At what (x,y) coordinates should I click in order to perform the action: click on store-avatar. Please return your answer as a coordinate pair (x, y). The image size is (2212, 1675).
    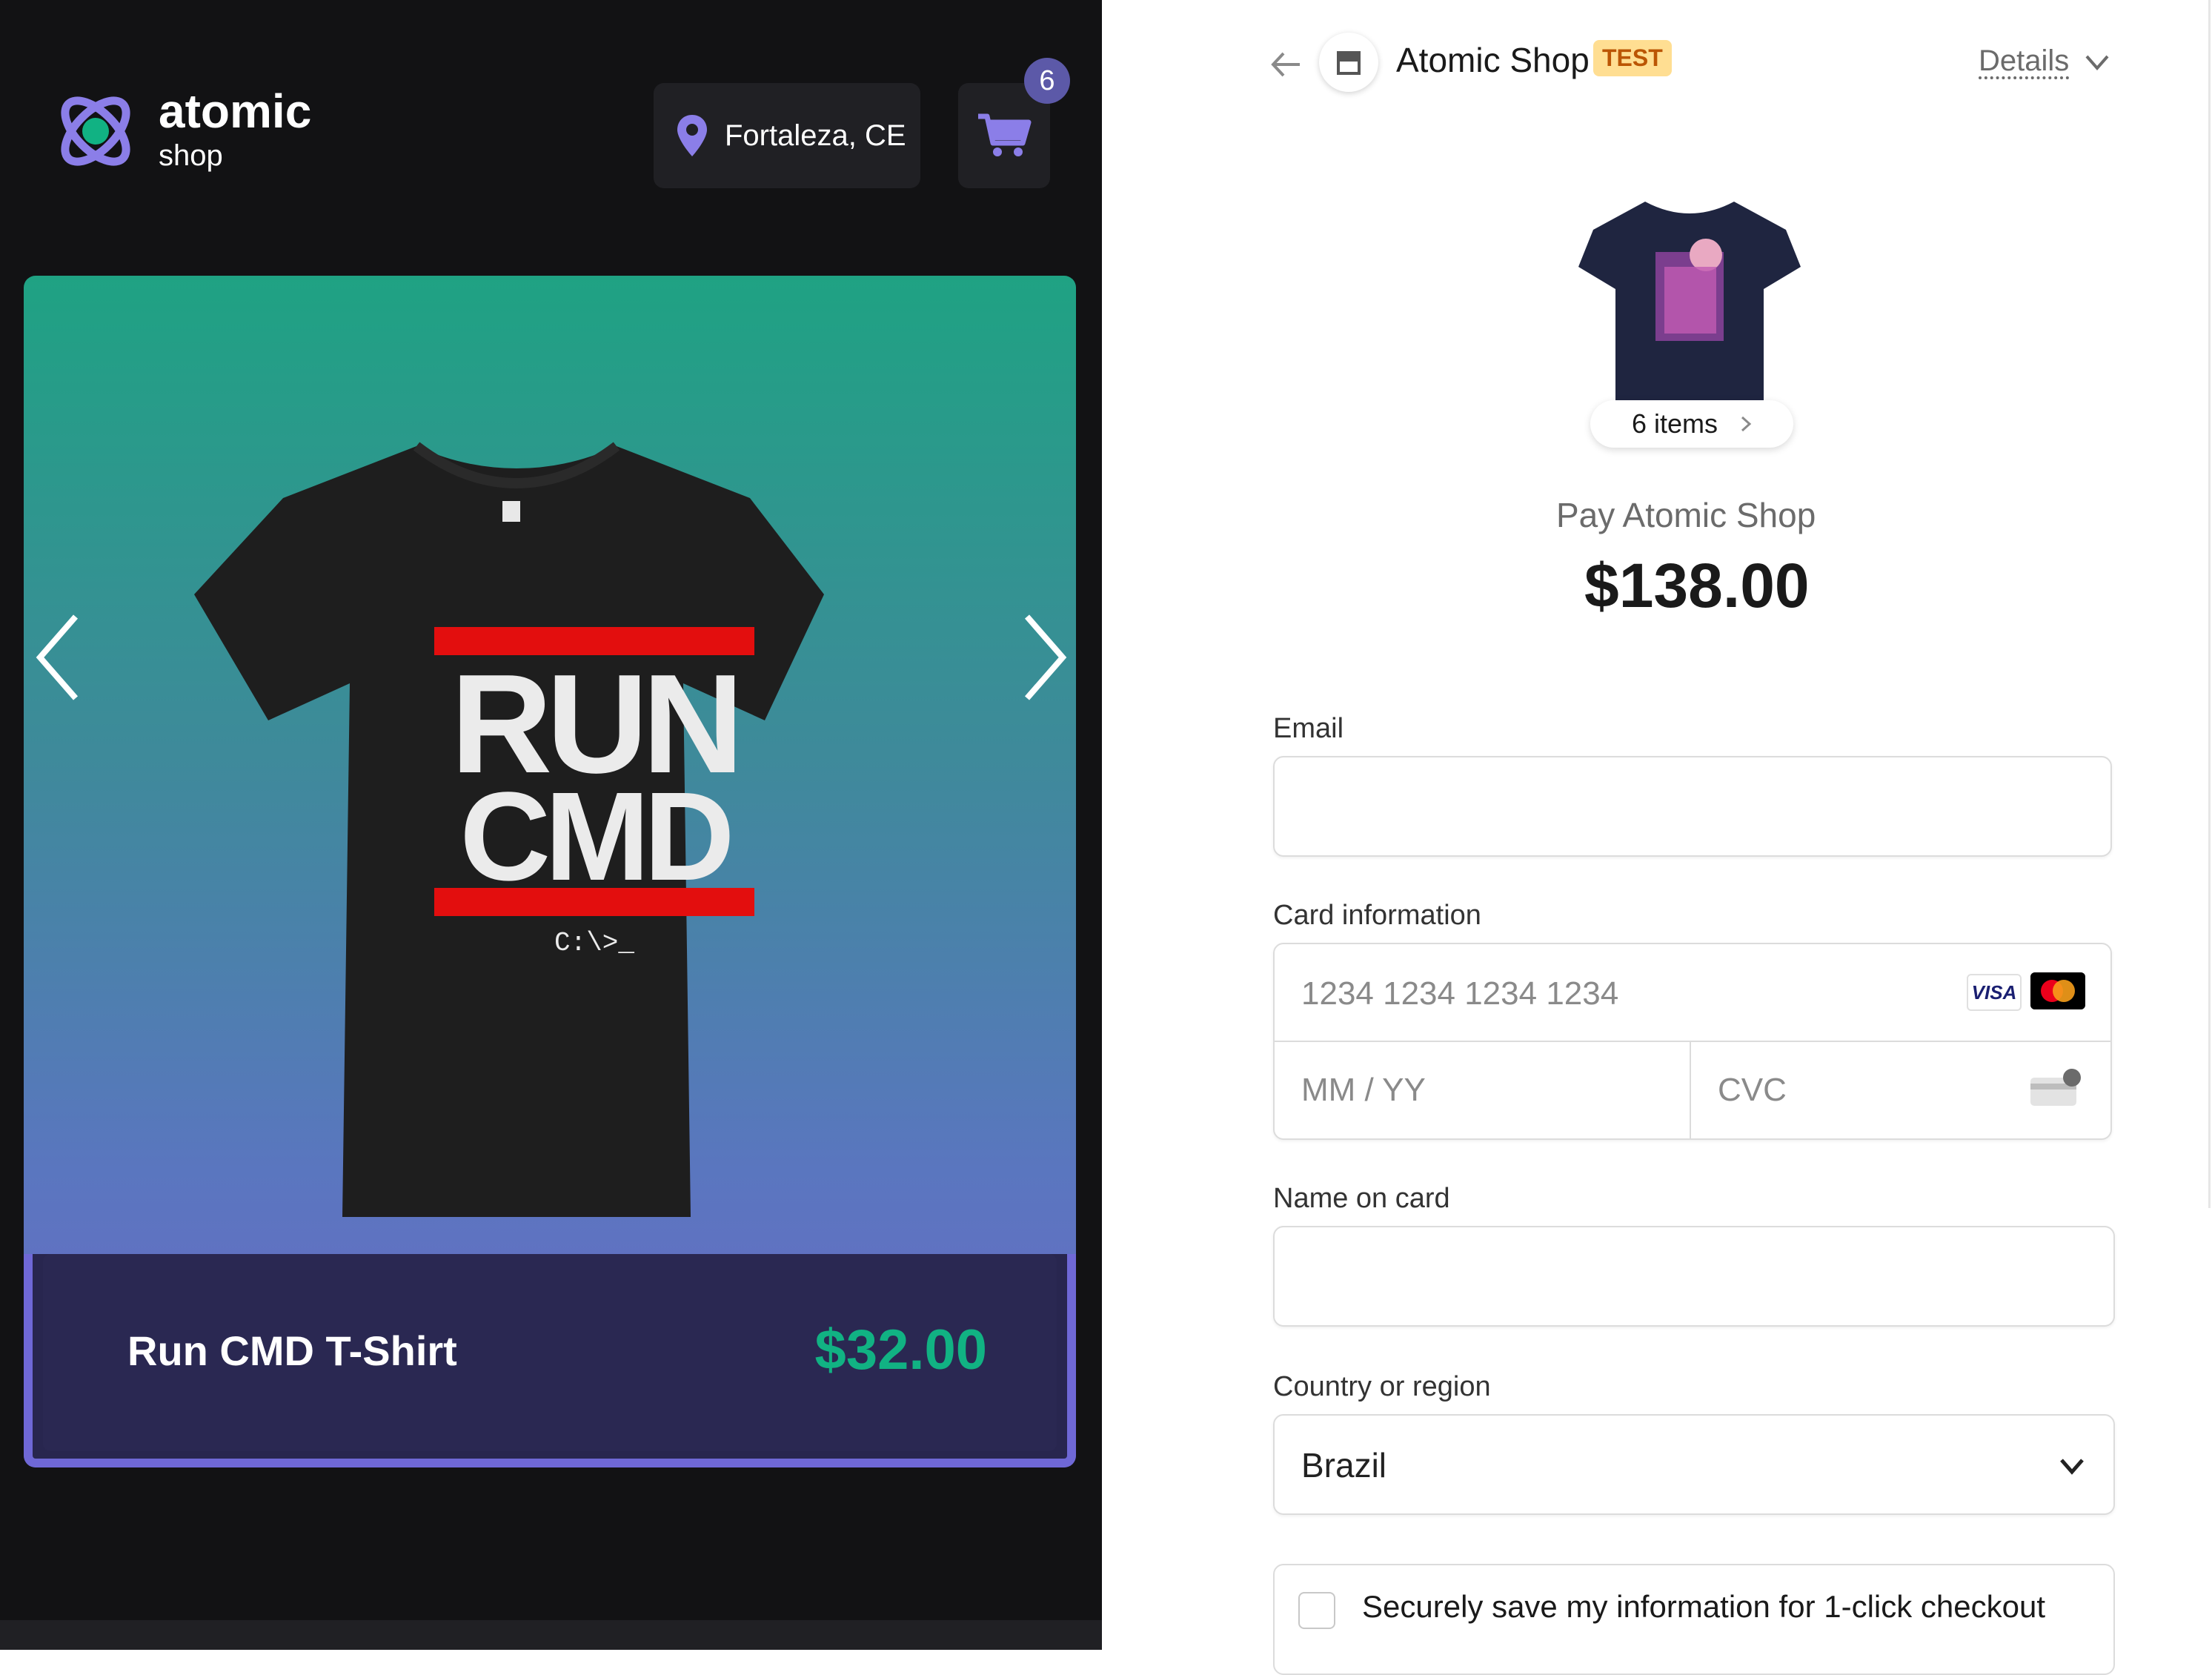
    Looking at the image, I should click on (1348, 62).